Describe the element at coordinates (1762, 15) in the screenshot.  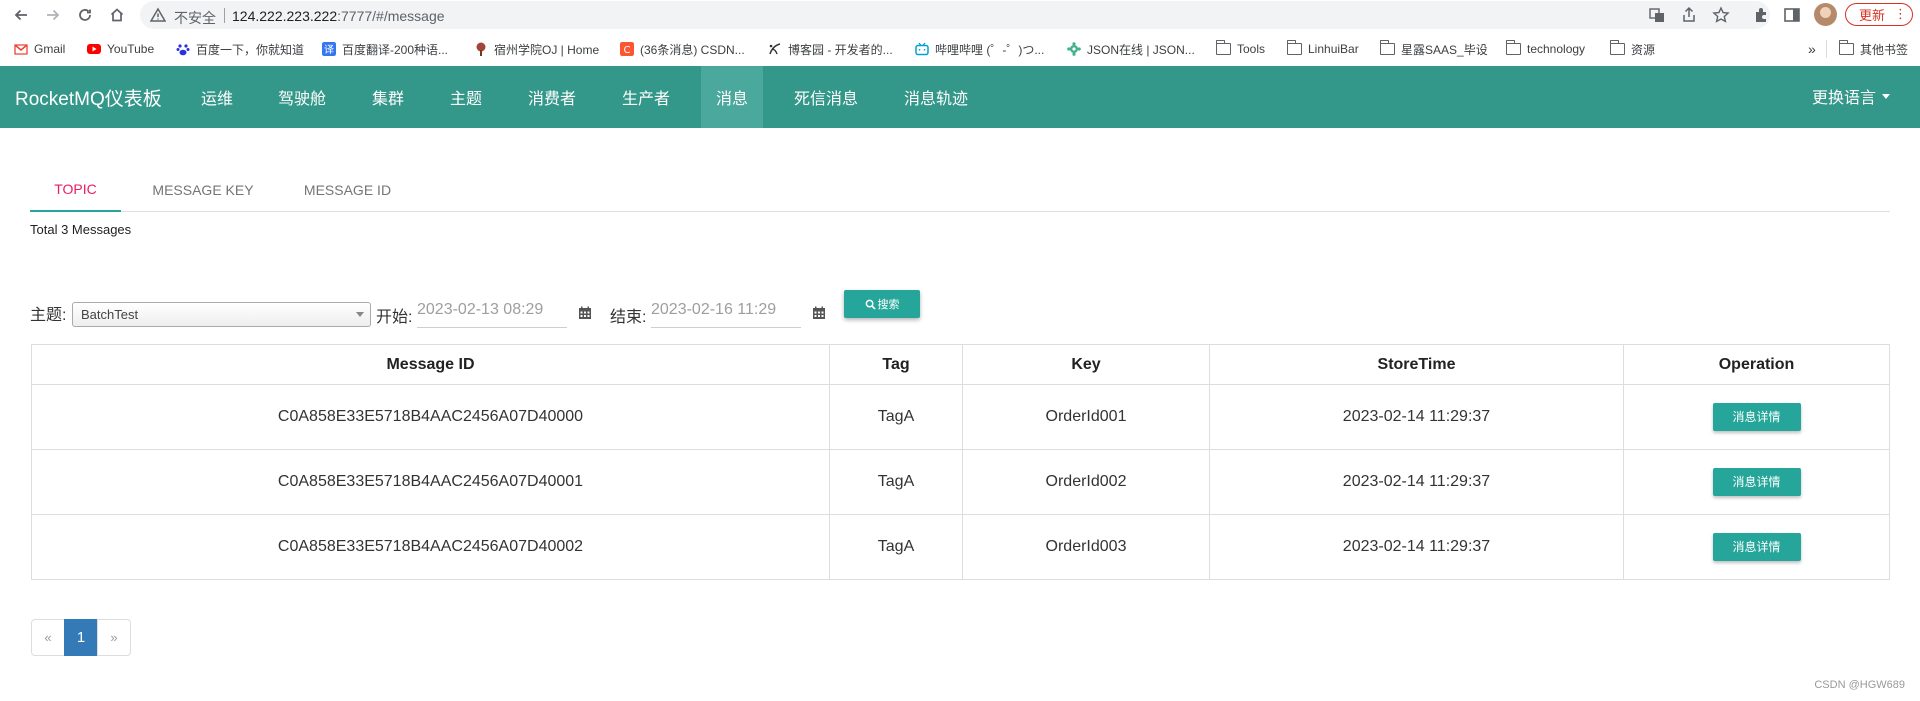
I see `extensions-icon` at that location.